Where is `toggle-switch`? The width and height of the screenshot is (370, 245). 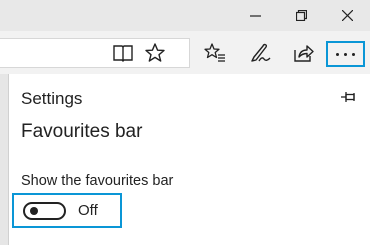
toggle-switch is located at coordinates (44, 211).